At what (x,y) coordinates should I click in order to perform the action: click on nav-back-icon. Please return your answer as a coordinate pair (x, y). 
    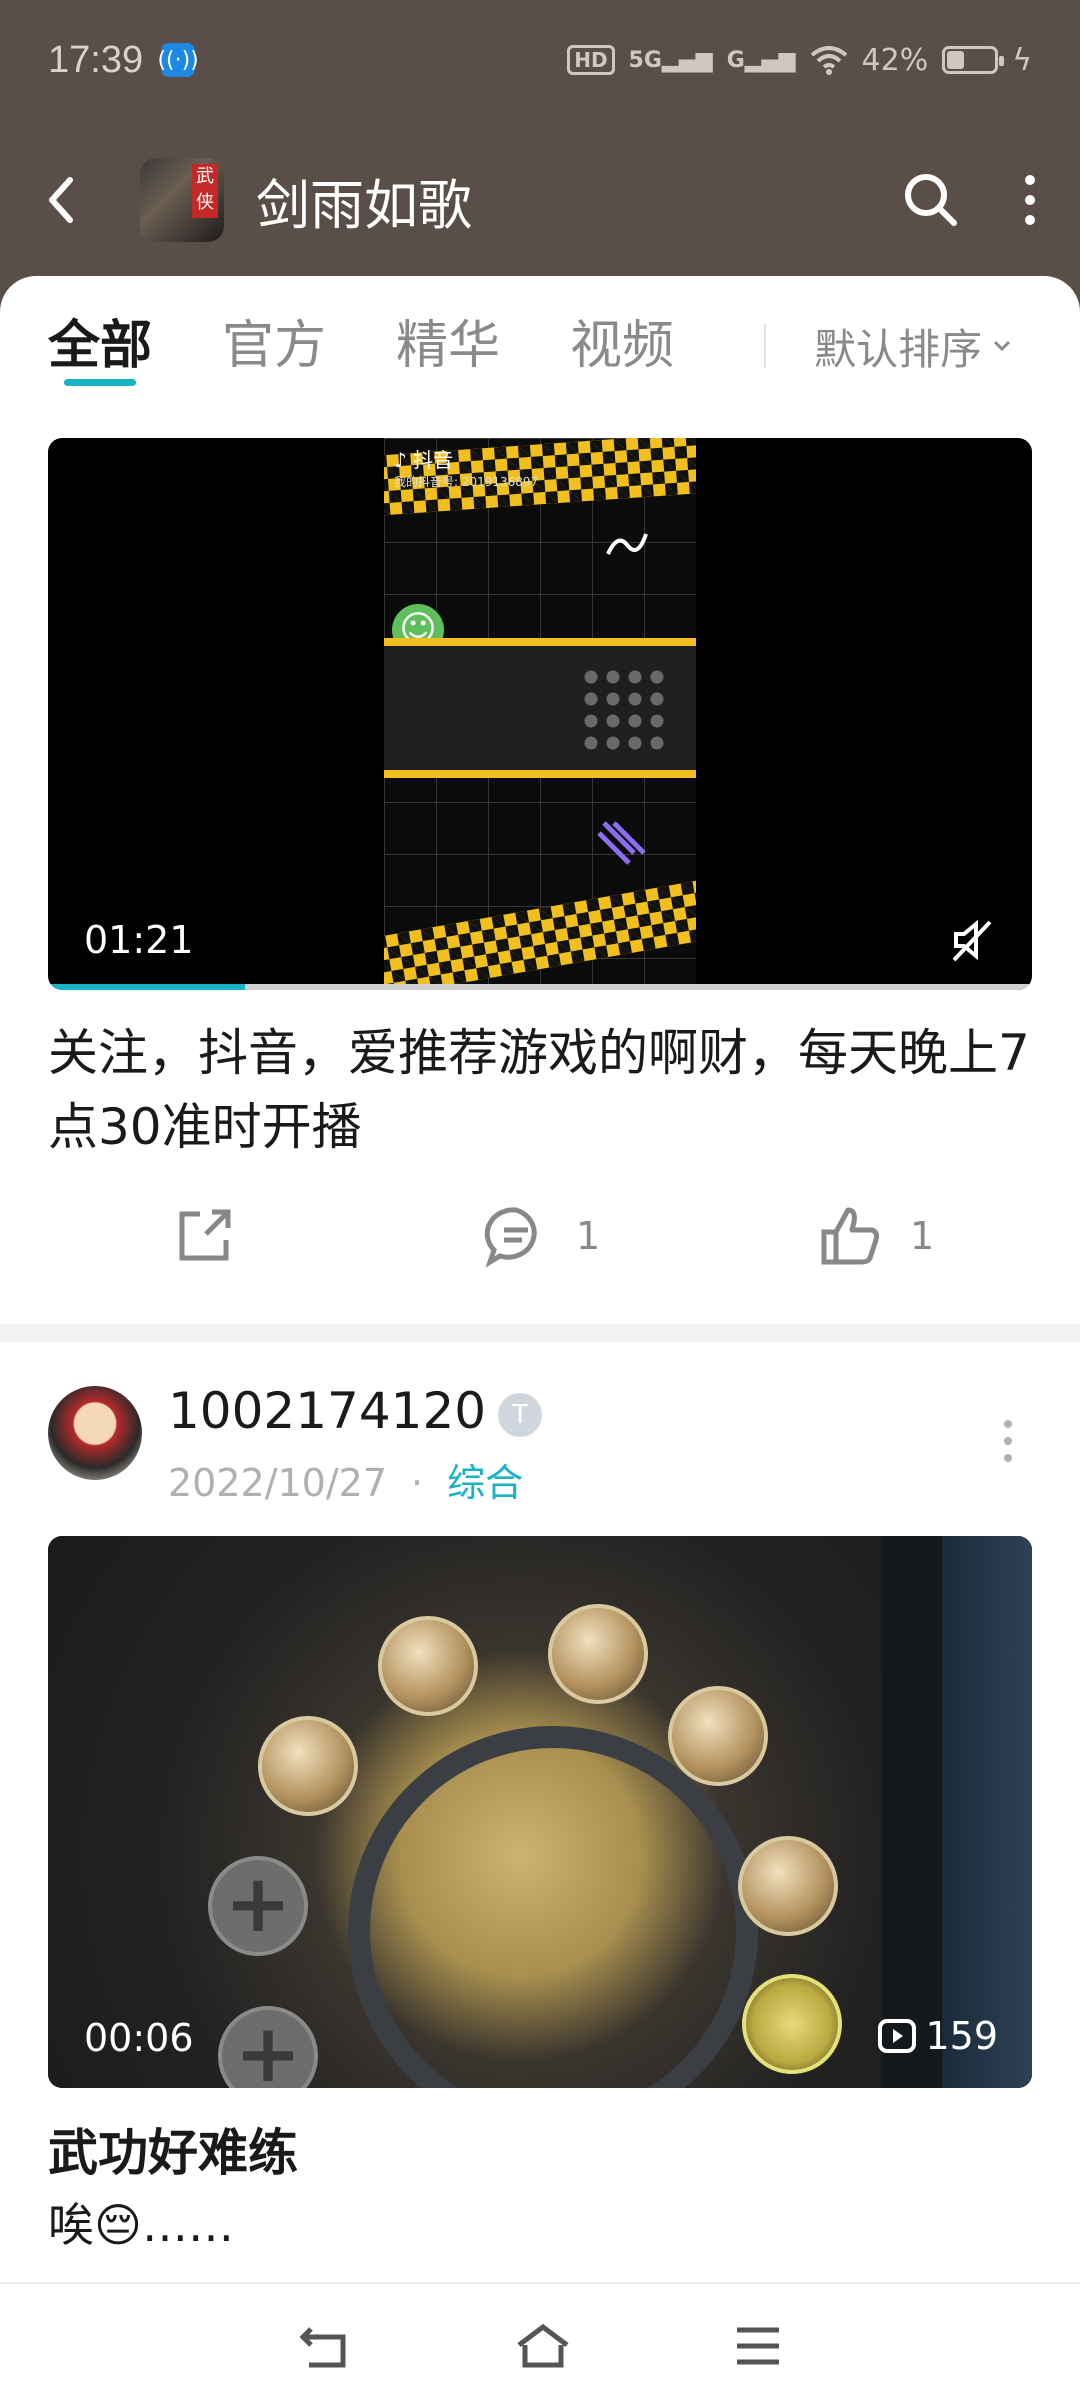
    Looking at the image, I should click on (325, 2346).